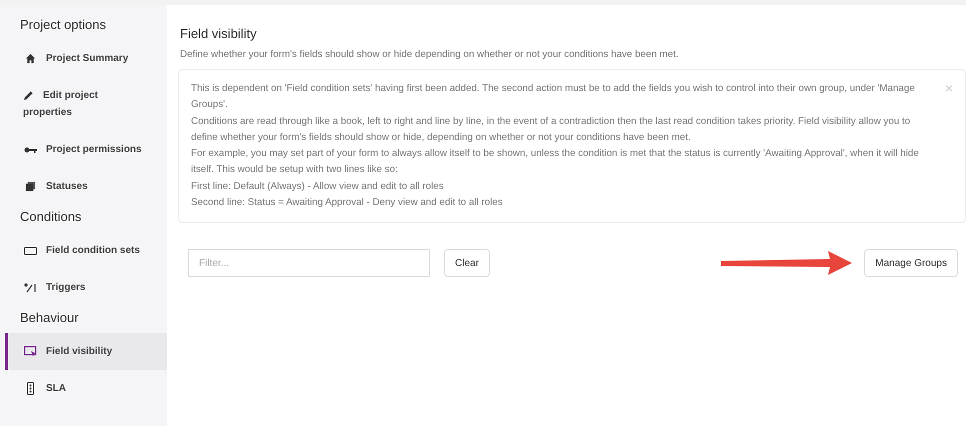 This screenshot has width=966, height=426. What do you see at coordinates (86, 351) in the screenshot?
I see `sidebar-item: Field visibility` at bounding box center [86, 351].